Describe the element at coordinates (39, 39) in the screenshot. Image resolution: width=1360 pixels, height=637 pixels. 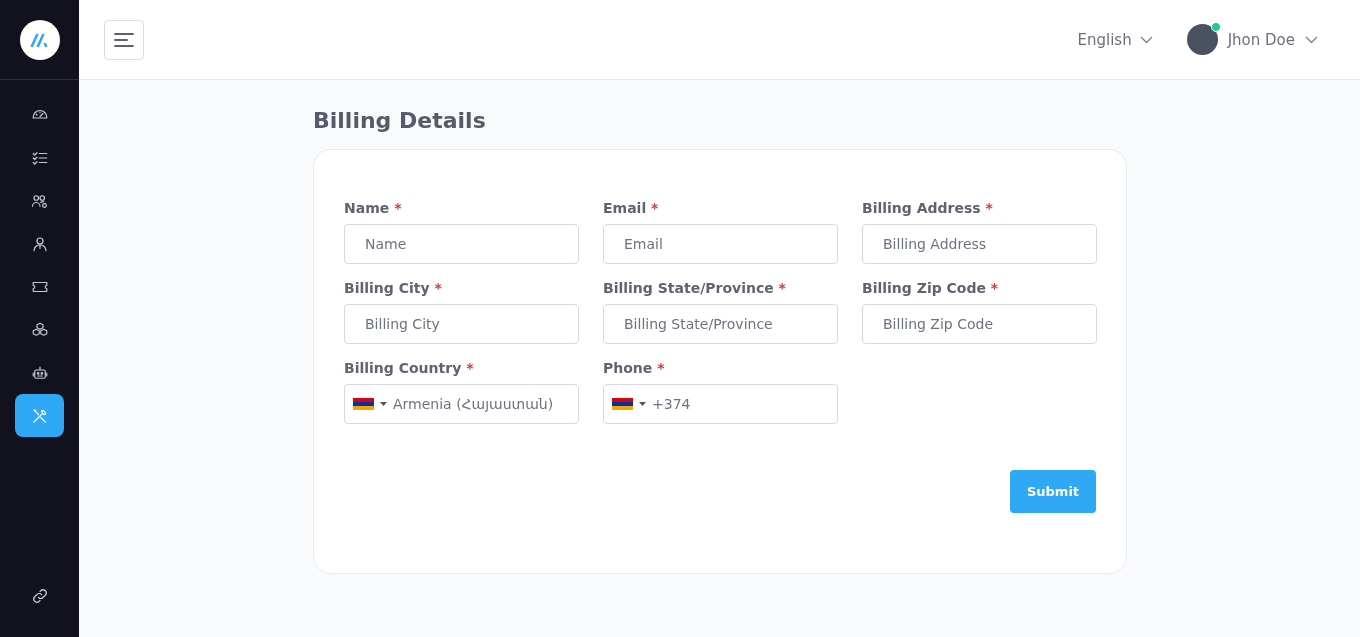
I see `logo-icon` at that location.